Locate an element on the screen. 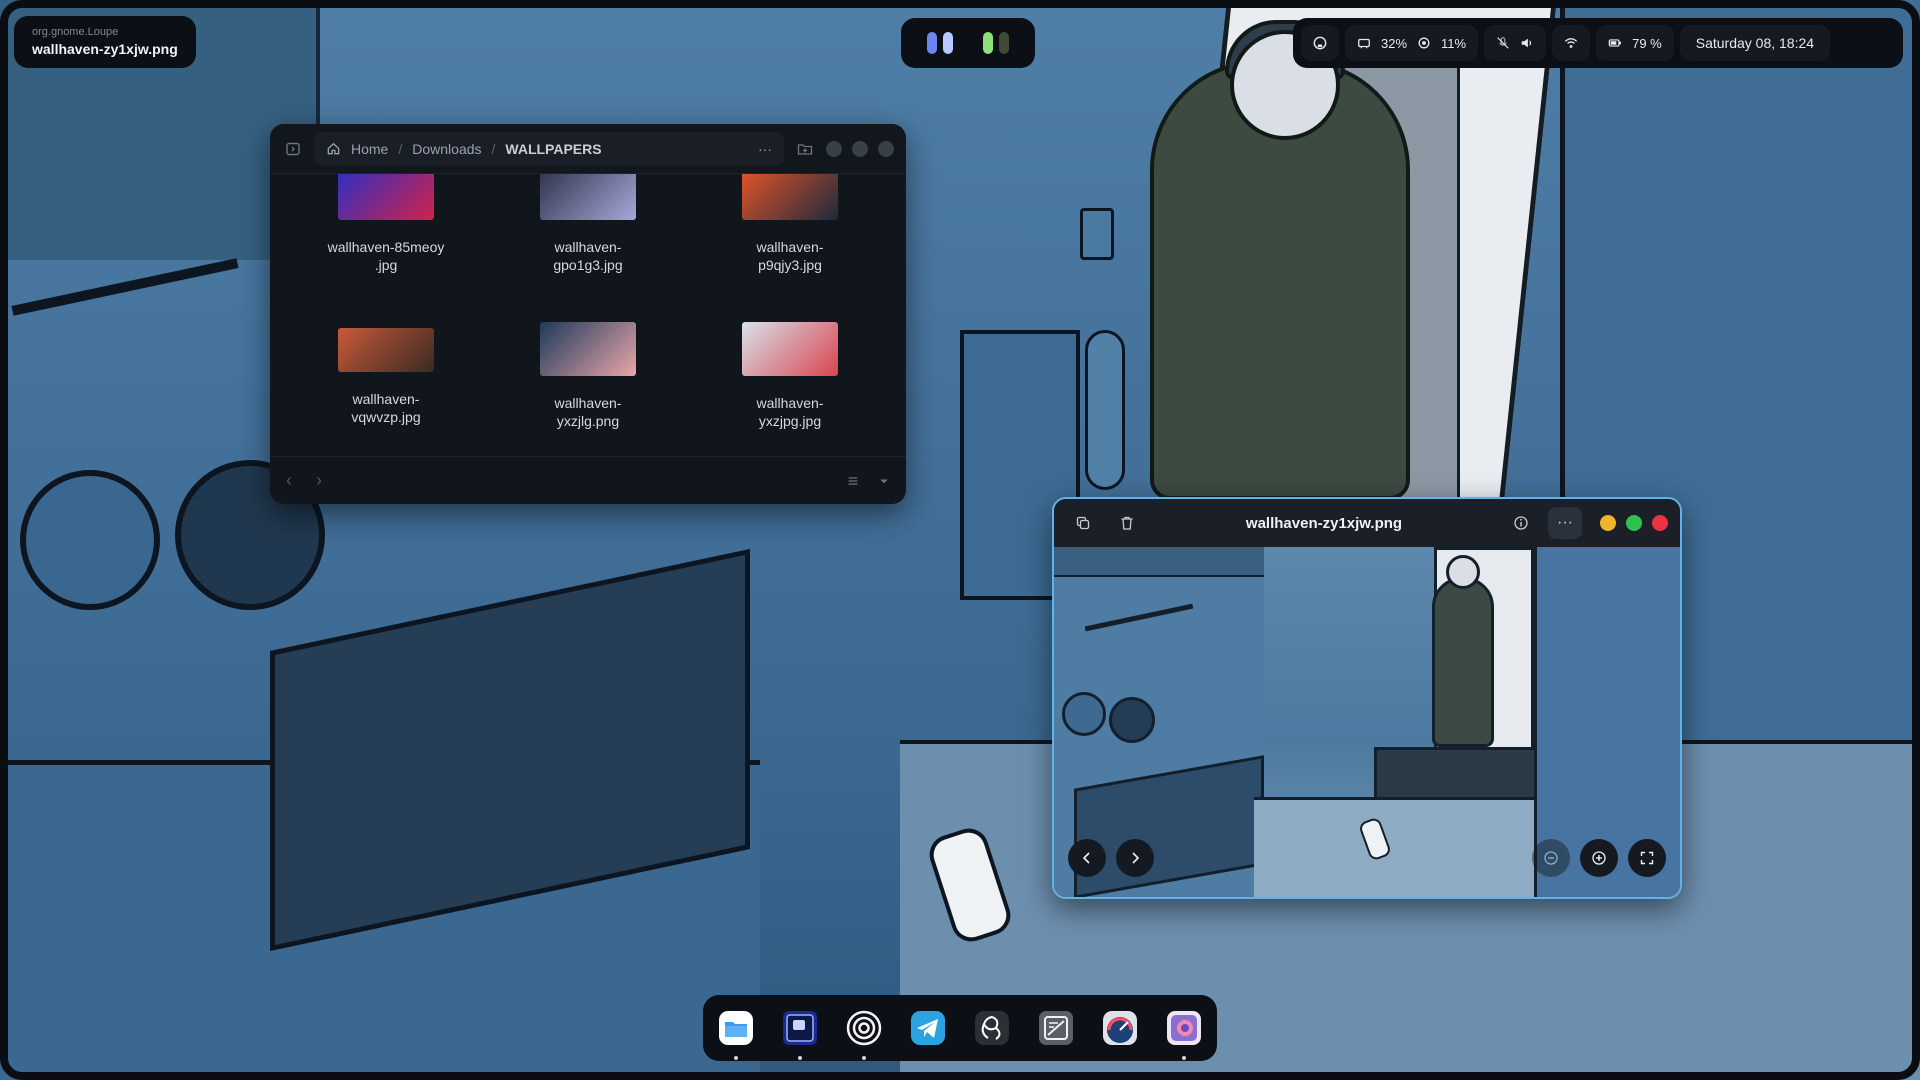  running-indicator is located at coordinates (736, 1058).